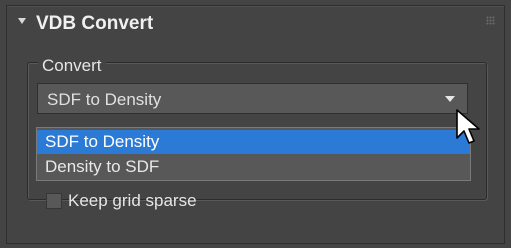 This screenshot has width=511, height=248. What do you see at coordinates (132, 201) in the screenshot?
I see `keep-grid-sparse-label: Keep grid sparse` at bounding box center [132, 201].